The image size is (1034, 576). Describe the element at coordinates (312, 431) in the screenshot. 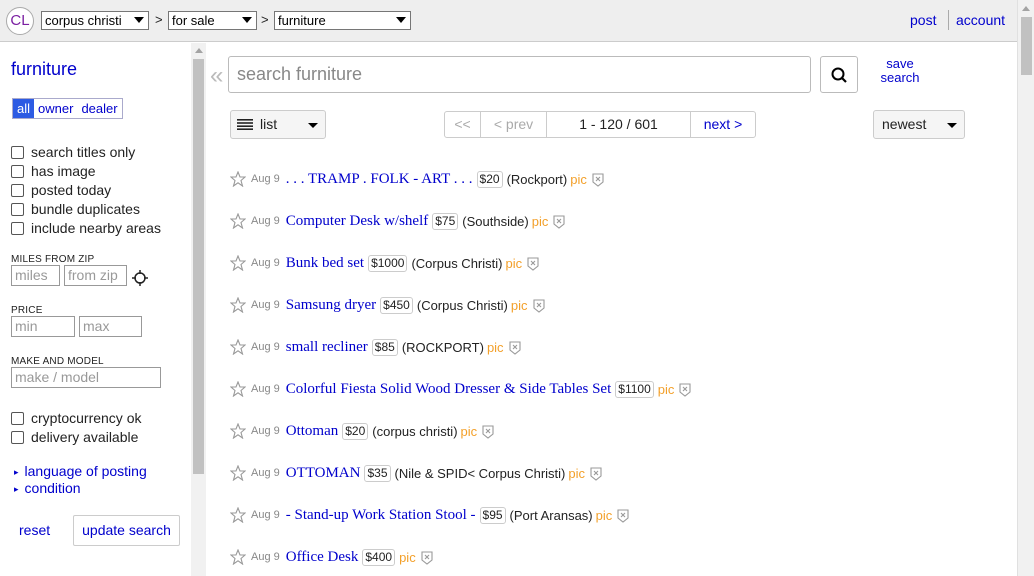

I see `listing-title-link: Ottoman` at that location.